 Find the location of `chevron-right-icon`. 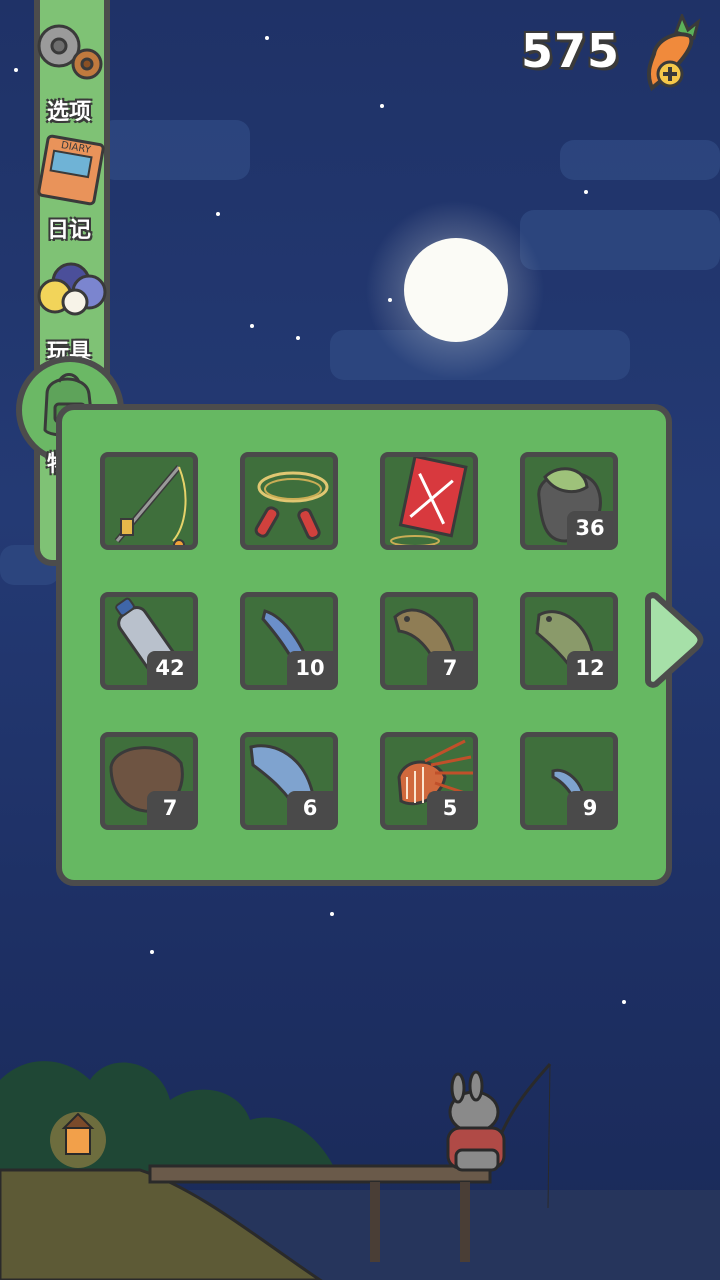

chevron-right-icon is located at coordinates (674, 640).